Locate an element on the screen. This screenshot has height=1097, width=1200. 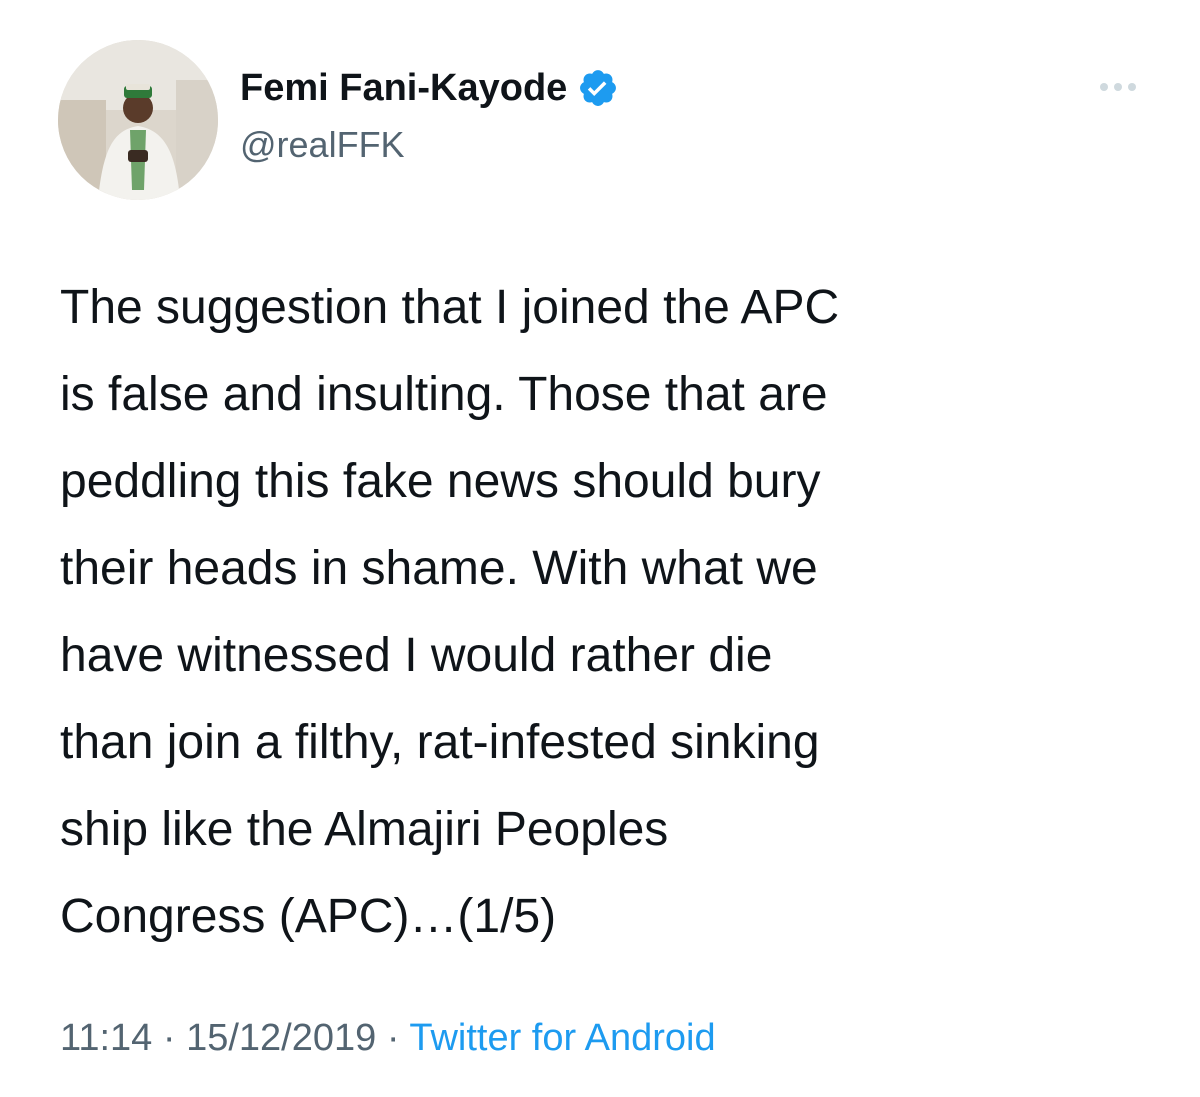
tweet-text-line: have witnessed I would rather die is located at coordinates (416, 655).